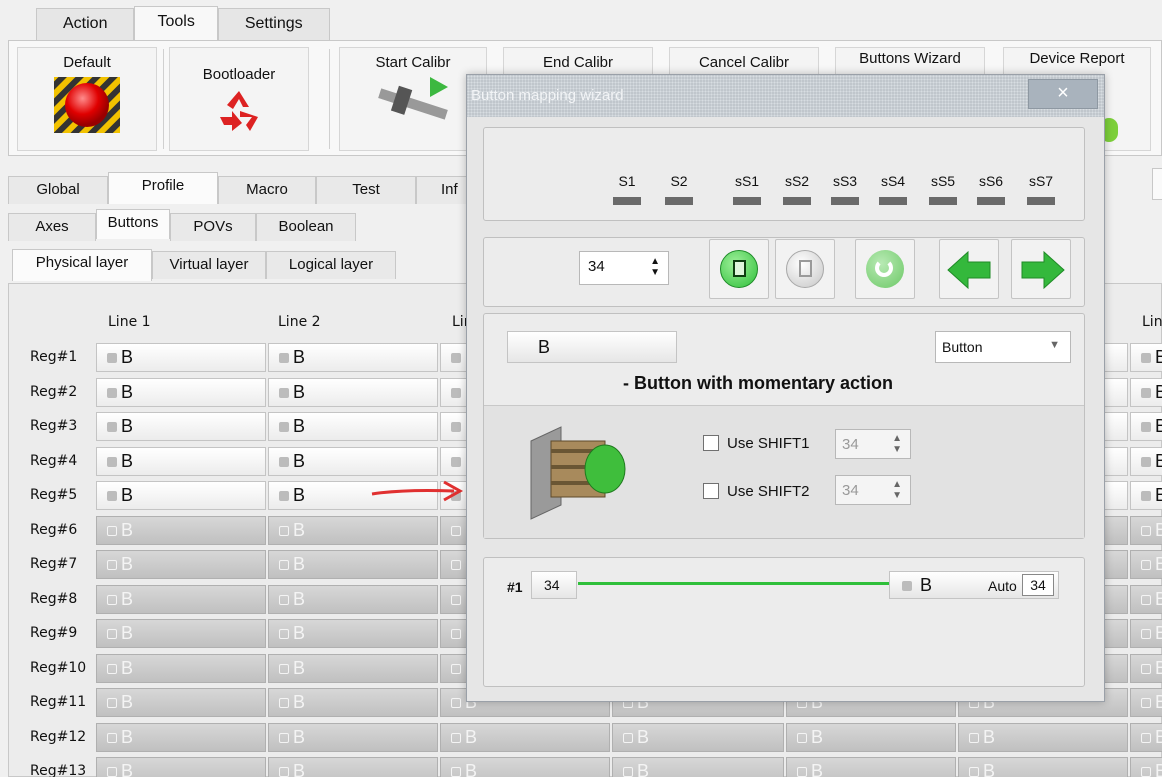  Describe the element at coordinates (267, 190) in the screenshot. I see `tab-macro: Macro` at that location.